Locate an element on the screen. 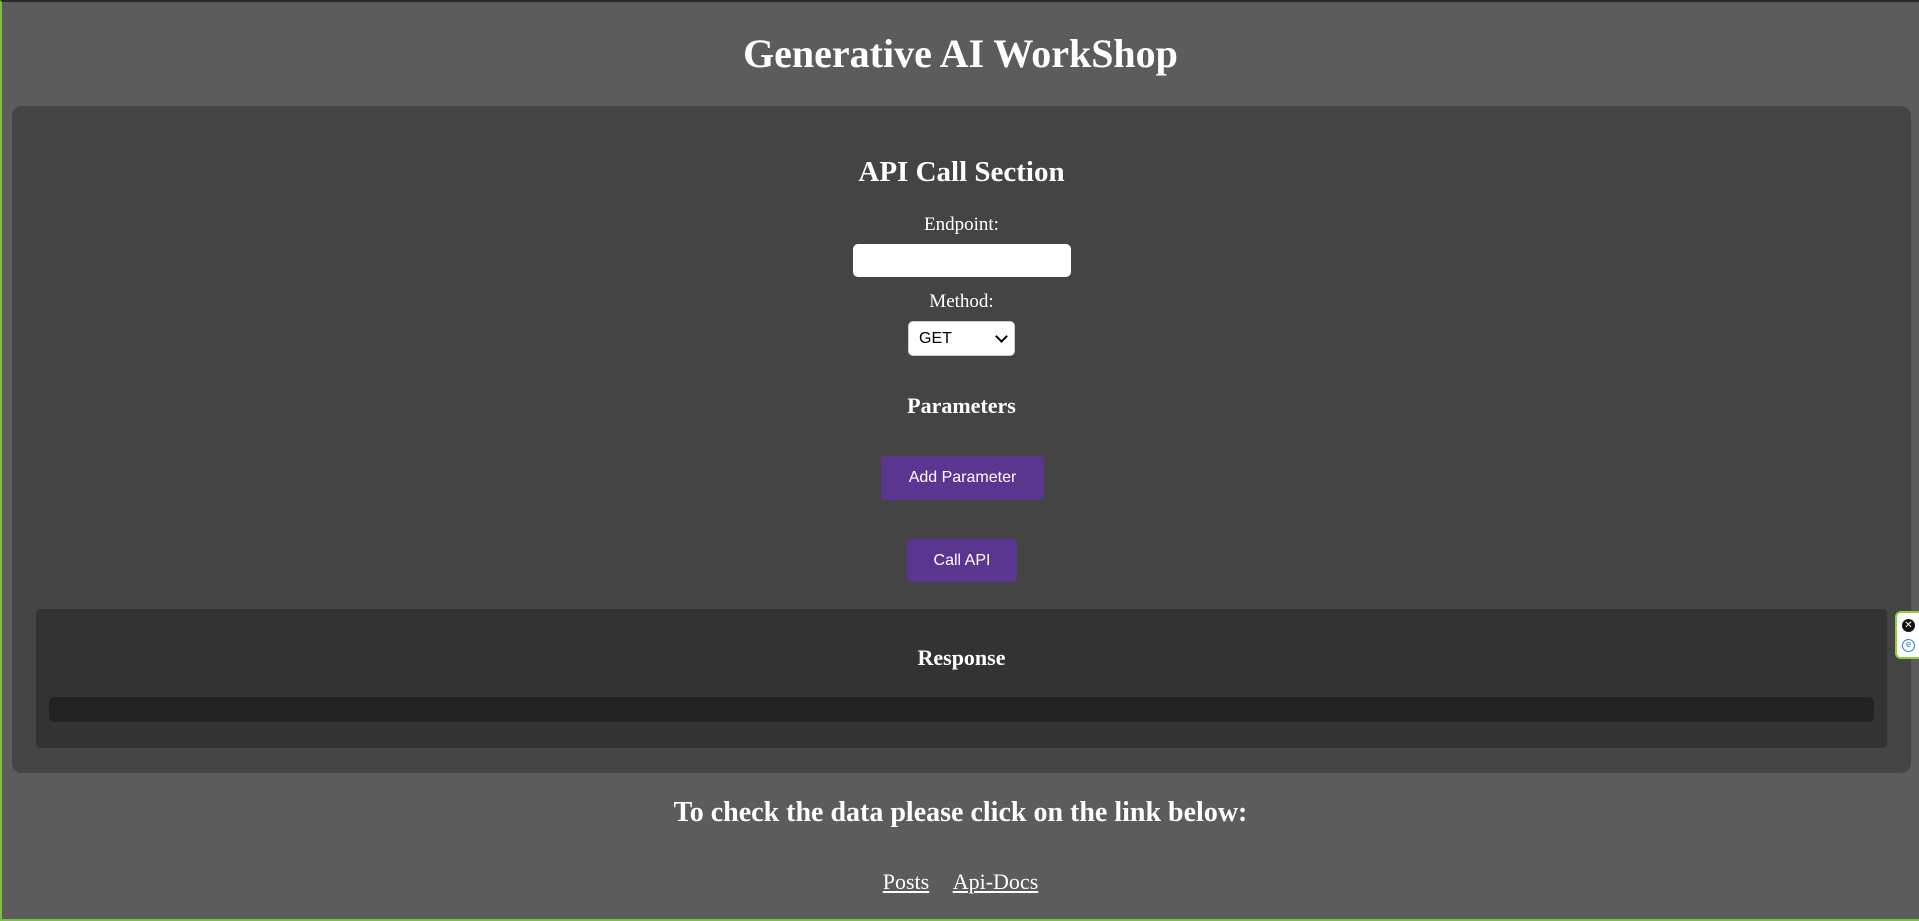  posts-link: Posts is located at coordinates (906, 881).